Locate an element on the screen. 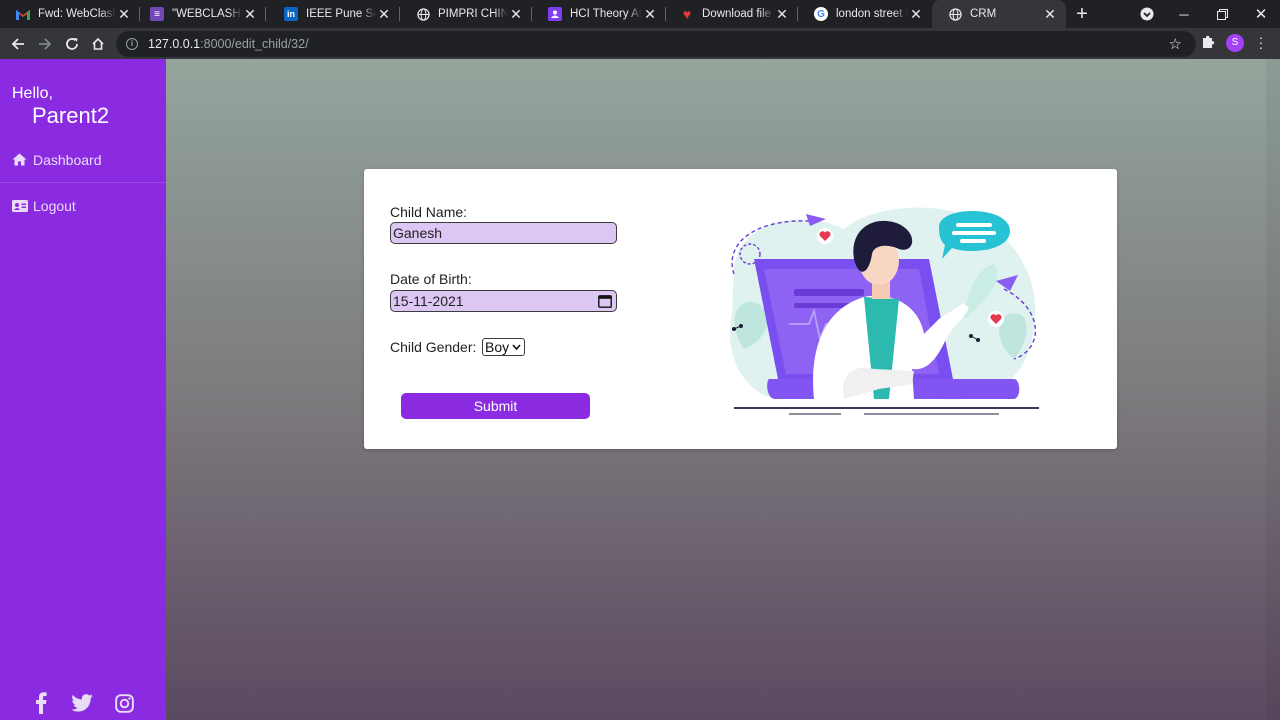 Image resolution: width=1280 pixels, height=720 pixels. child-name-label: Child Name: is located at coordinates (429, 212).